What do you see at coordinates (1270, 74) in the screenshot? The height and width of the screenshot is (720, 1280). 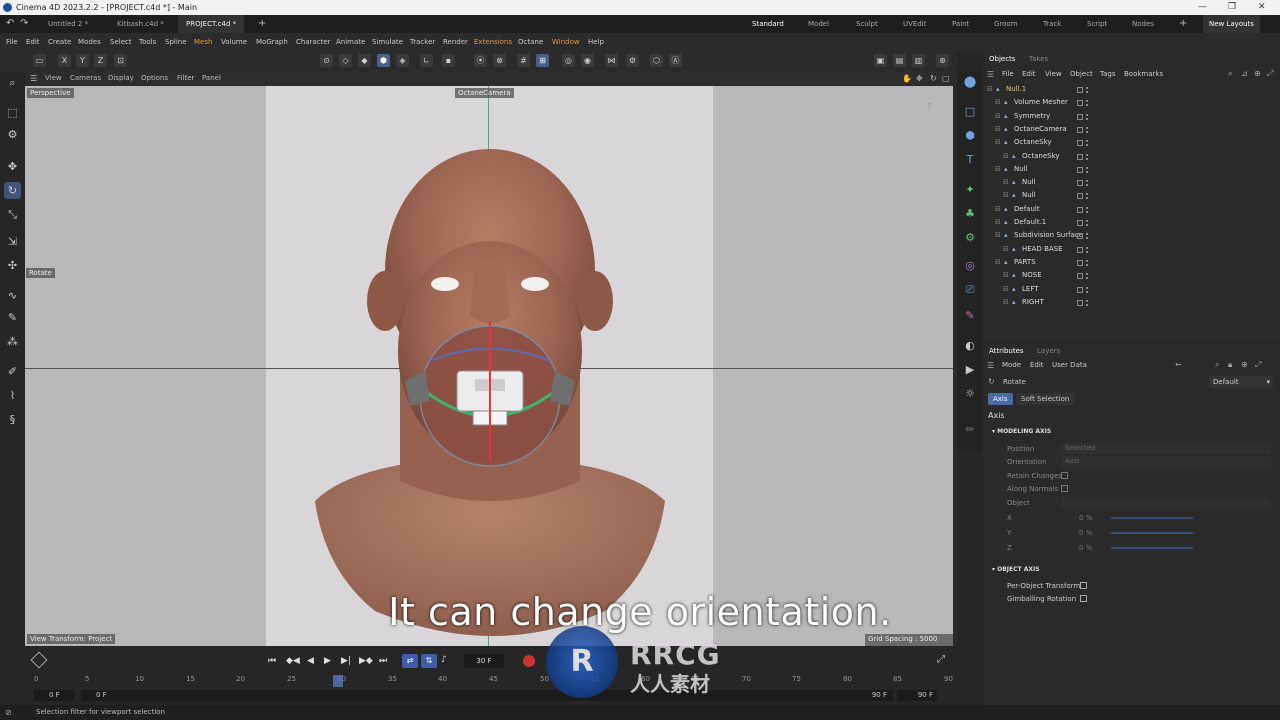 I see `objects-expand-icon: ⤢` at bounding box center [1270, 74].